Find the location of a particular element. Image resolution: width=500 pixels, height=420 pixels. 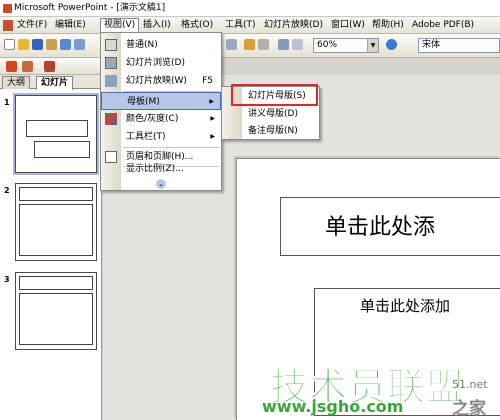

normal-view-icon is located at coordinates (111, 45).